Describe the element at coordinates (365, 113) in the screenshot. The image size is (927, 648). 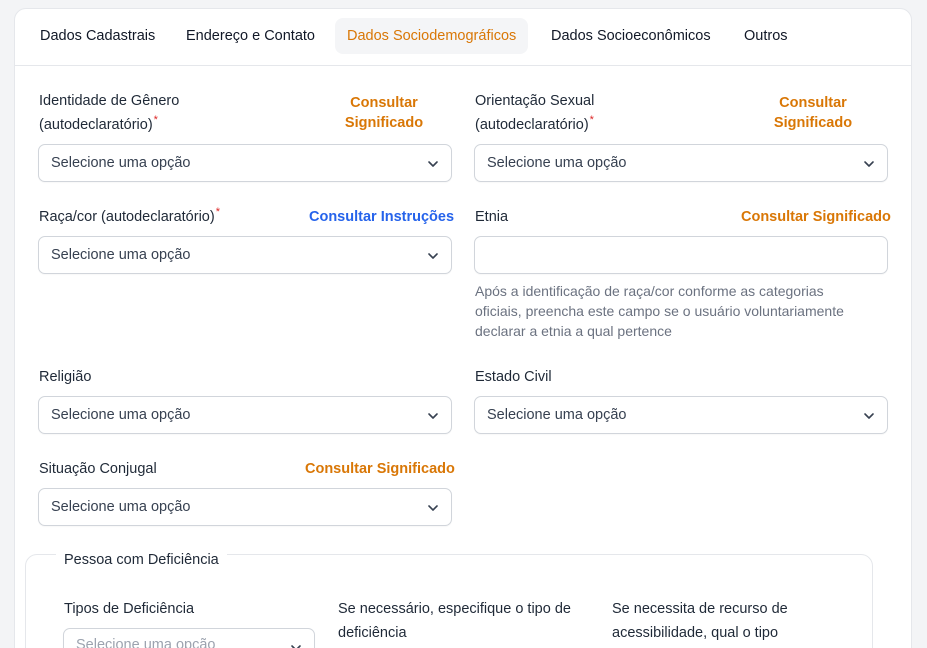
I see `gender-help-link: ? Consultar Significado` at that location.